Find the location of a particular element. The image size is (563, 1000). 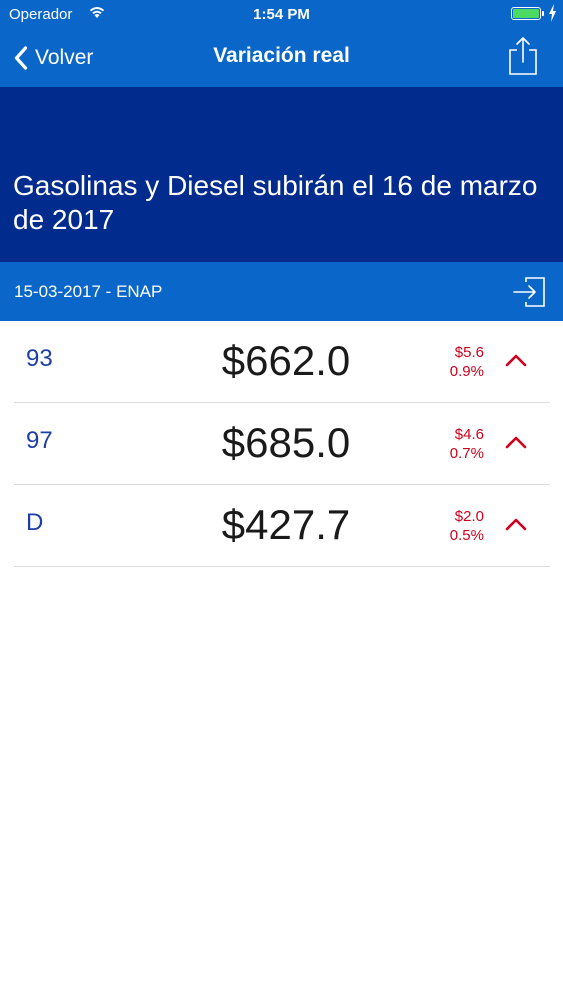

page-title: Variación real is located at coordinates (281, 55).